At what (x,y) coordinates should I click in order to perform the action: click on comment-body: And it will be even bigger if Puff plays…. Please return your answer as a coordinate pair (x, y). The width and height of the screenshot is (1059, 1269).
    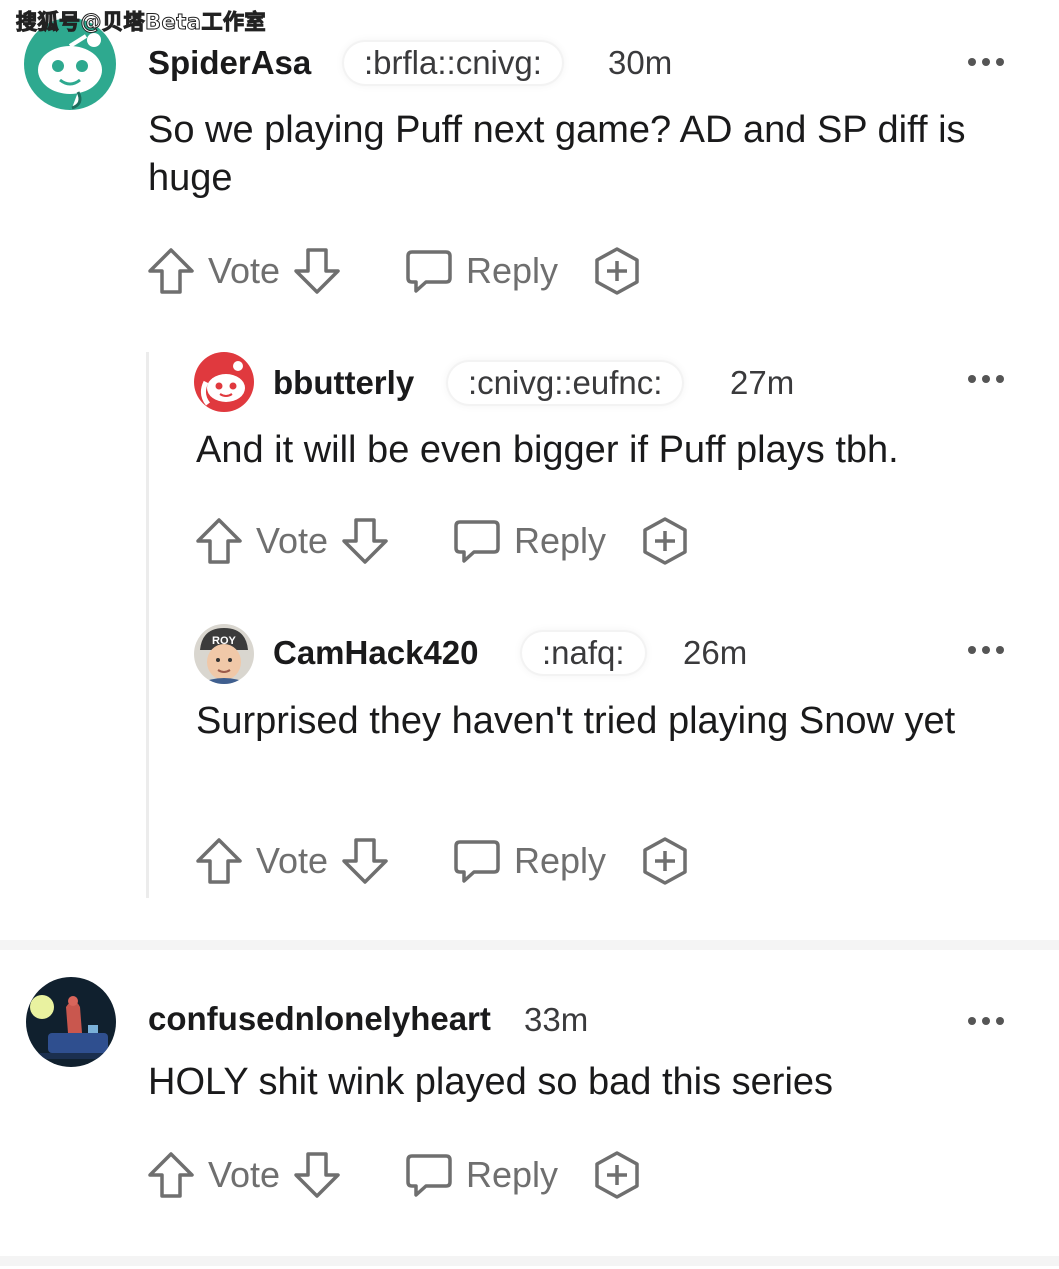
    Looking at the image, I should click on (547, 450).